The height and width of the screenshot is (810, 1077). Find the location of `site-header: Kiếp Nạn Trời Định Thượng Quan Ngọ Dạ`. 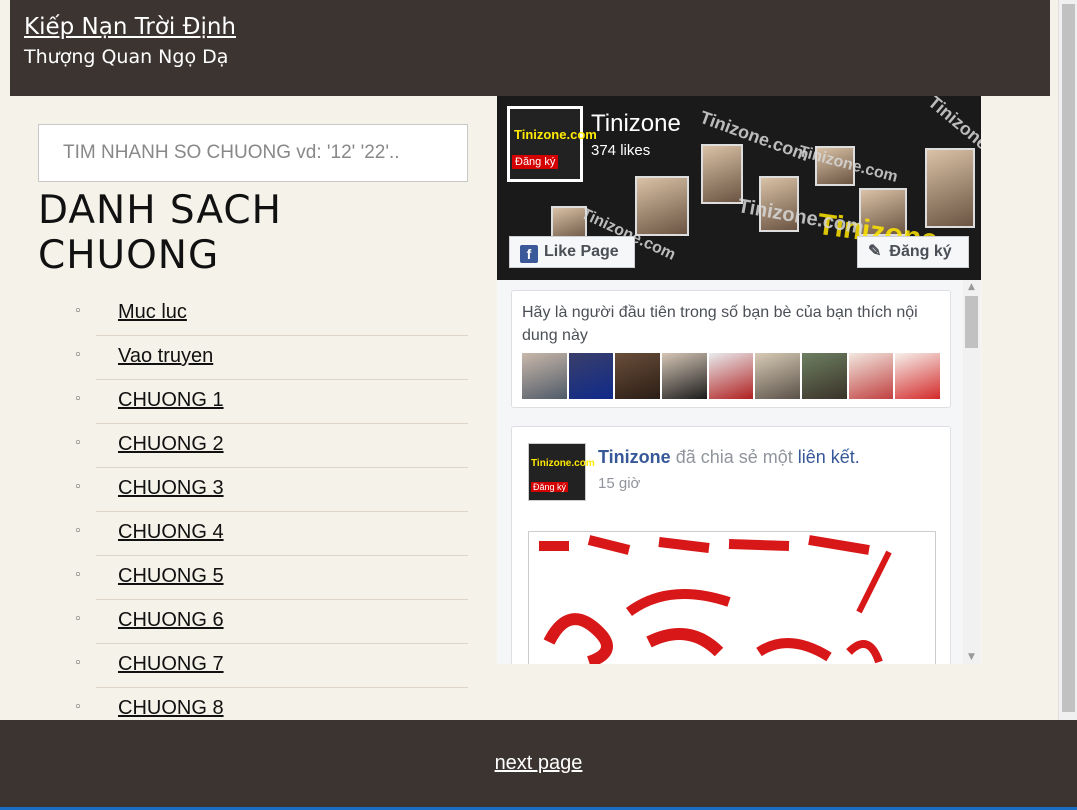

site-header: Kiếp Nạn Trời Định Thượng Quan Ngọ Dạ is located at coordinates (530, 48).